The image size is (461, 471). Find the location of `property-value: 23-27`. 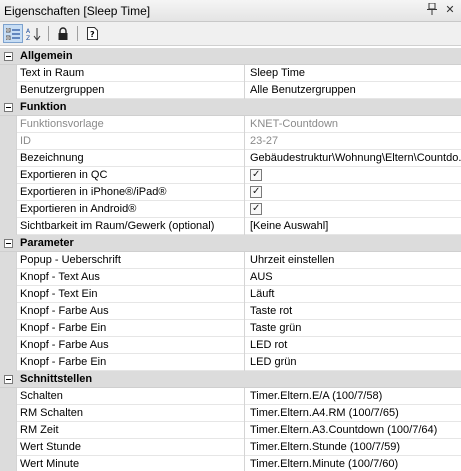

property-value: 23-27 is located at coordinates (264, 141).